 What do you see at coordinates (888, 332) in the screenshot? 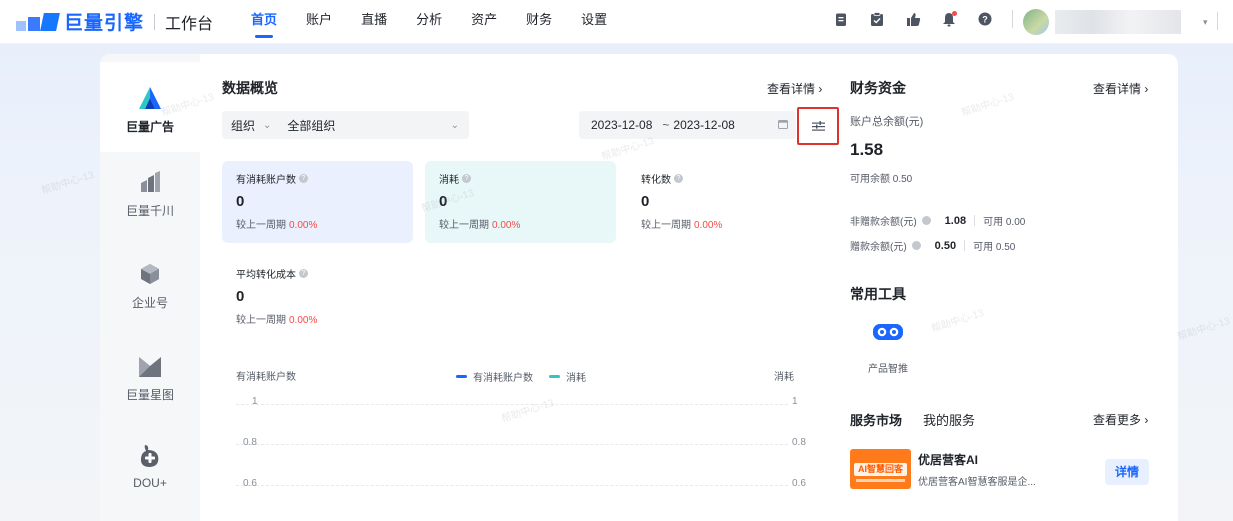
I see `glasses-icon` at bounding box center [888, 332].